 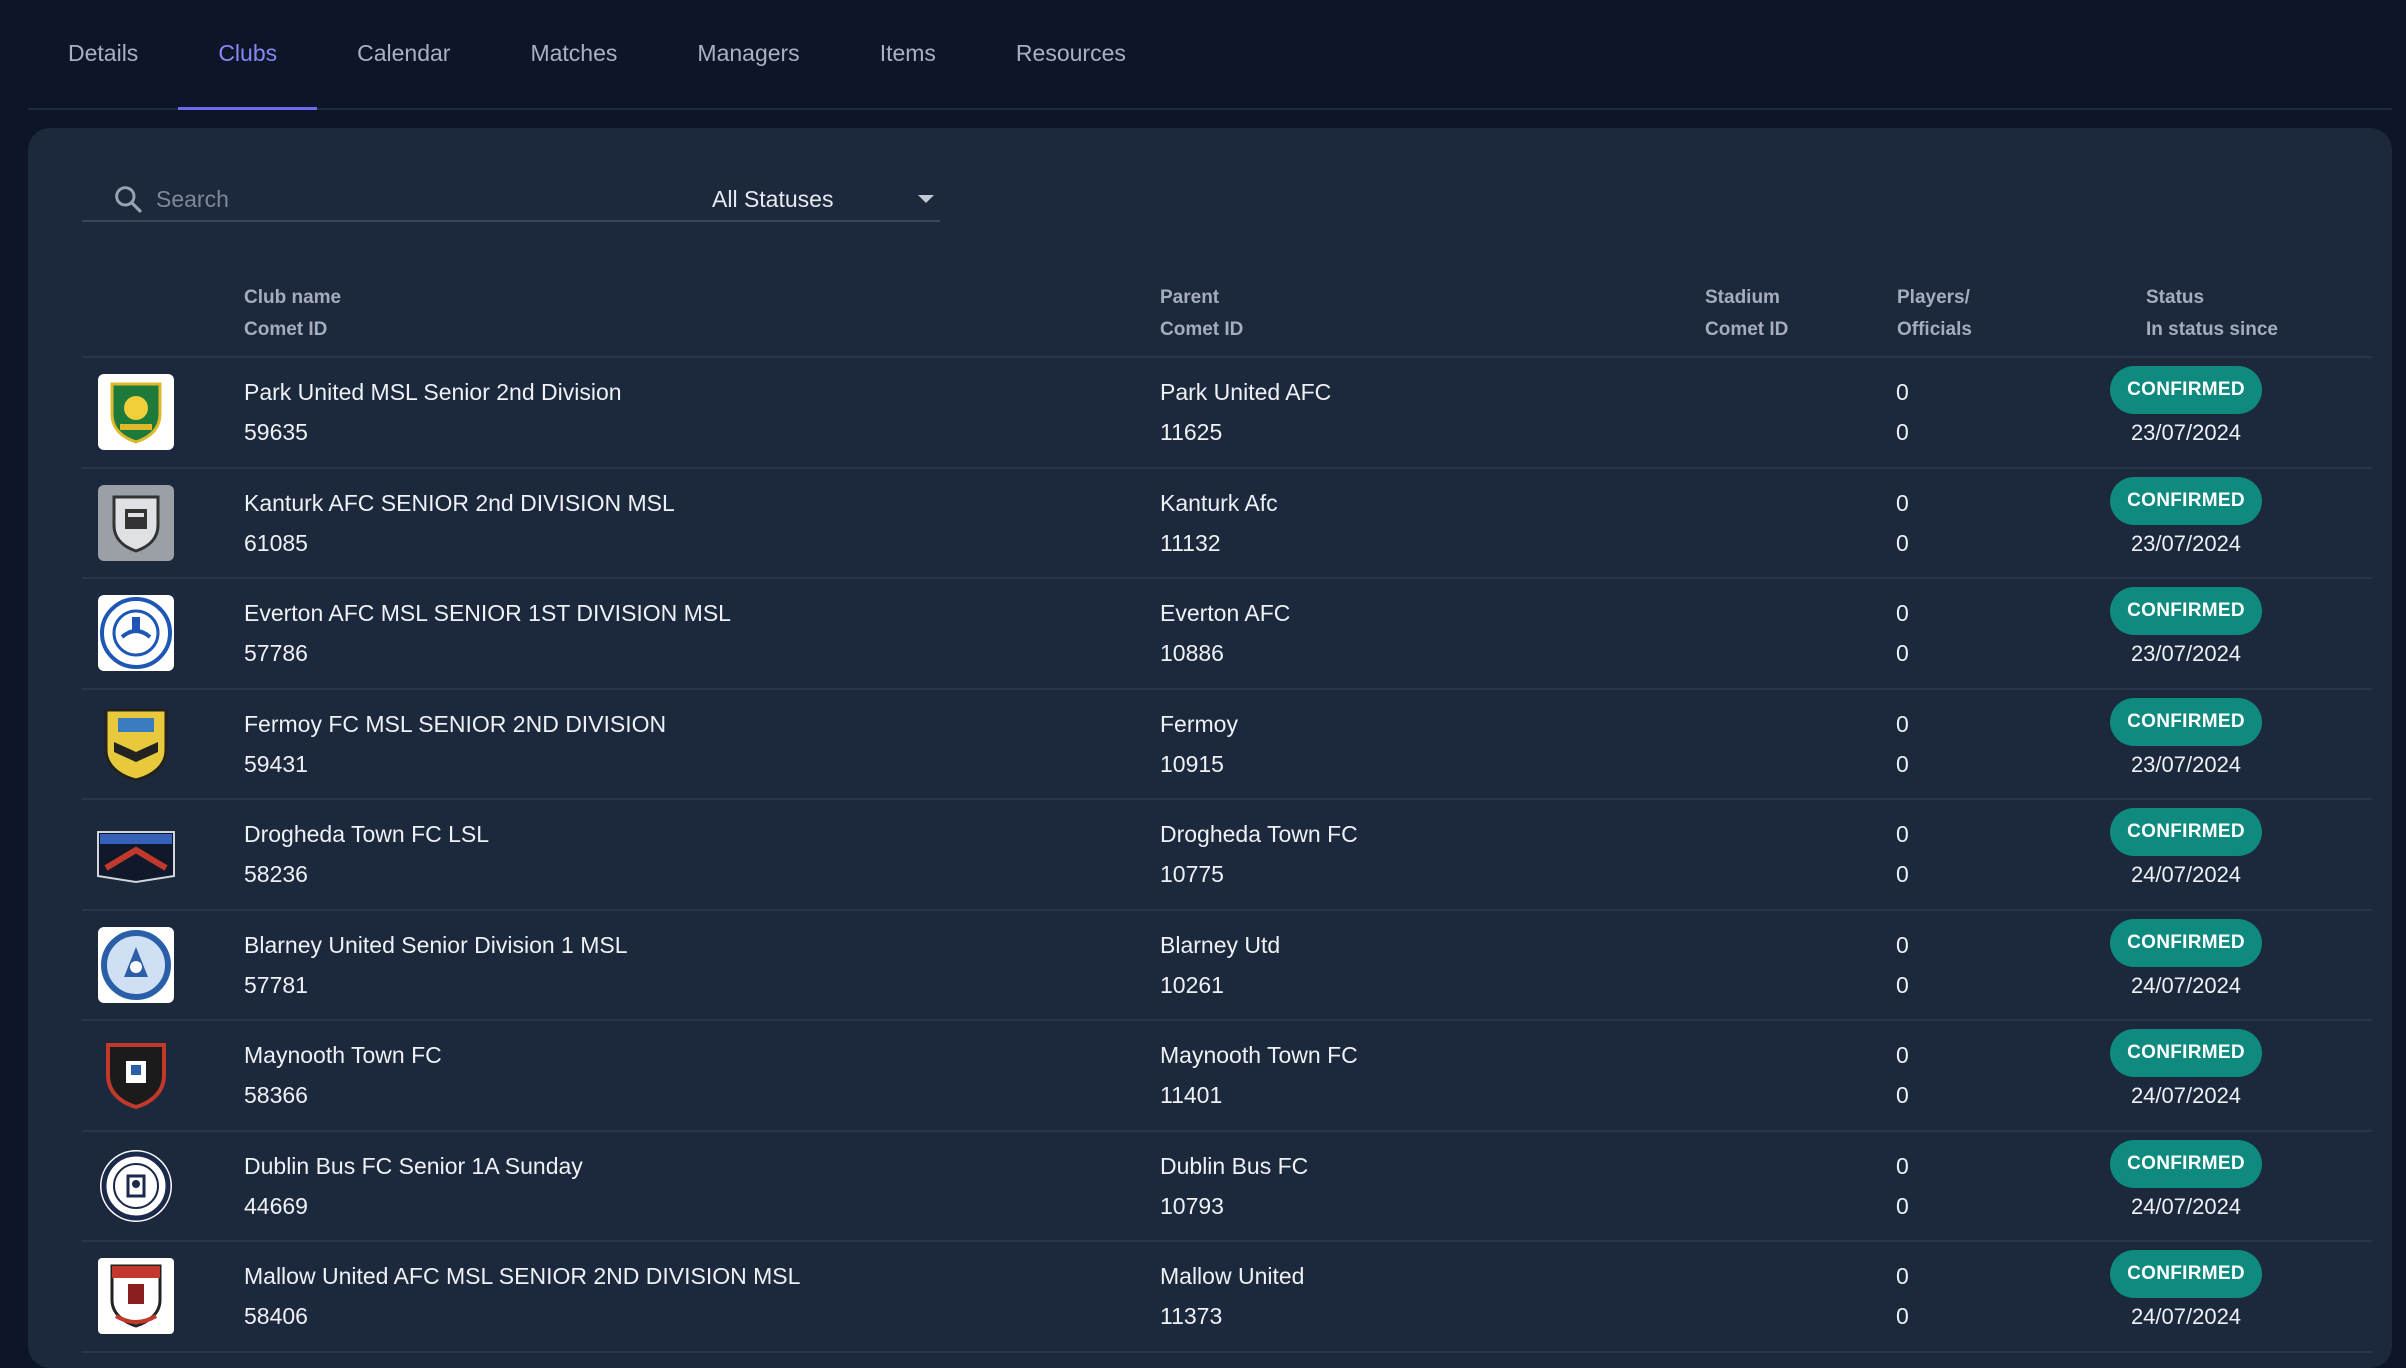 I want to click on tab-resources: Resources, so click(x=1071, y=54).